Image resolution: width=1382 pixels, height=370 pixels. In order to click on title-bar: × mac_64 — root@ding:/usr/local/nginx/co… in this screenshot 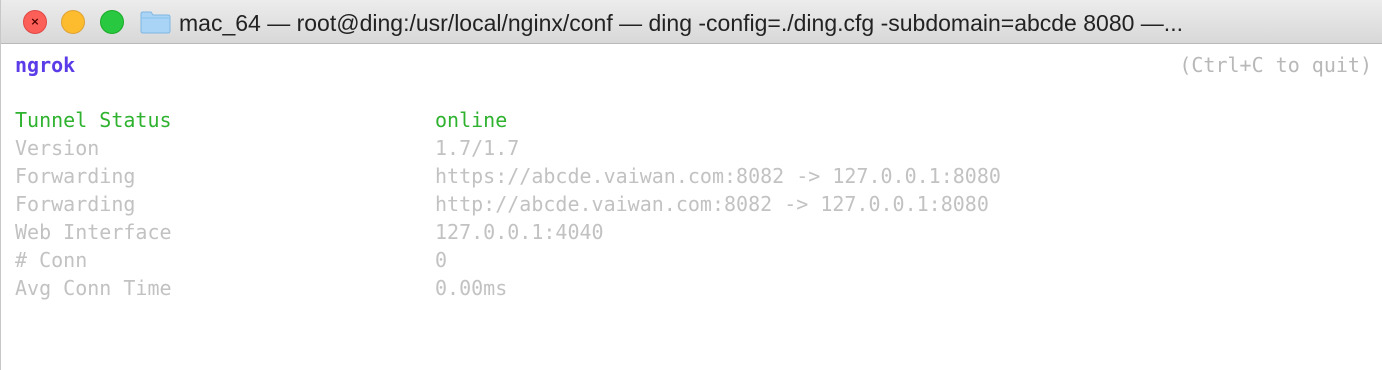, I will do `click(691, 22)`.